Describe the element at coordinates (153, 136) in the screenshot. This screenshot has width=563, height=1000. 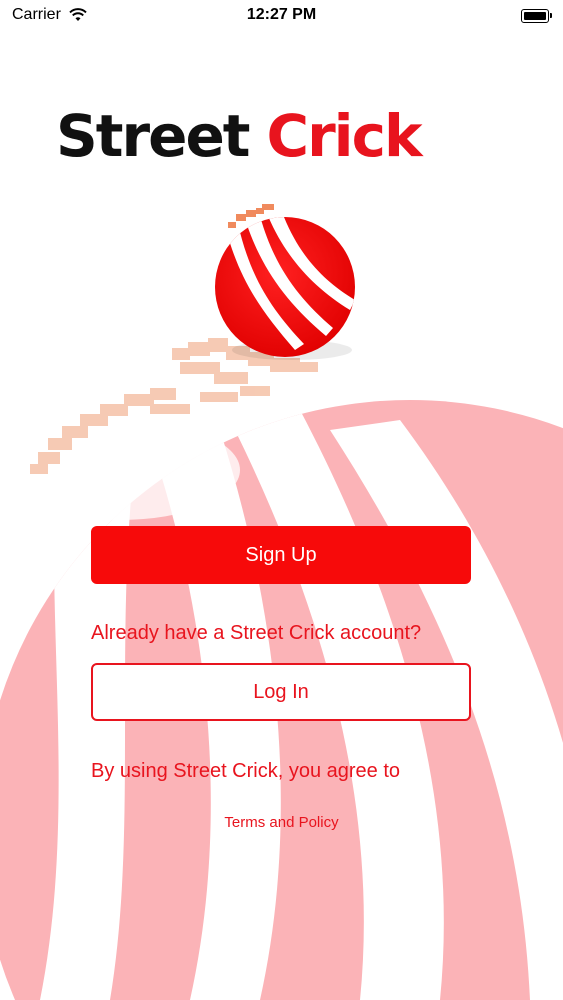
I see `logo-street: Street` at that location.